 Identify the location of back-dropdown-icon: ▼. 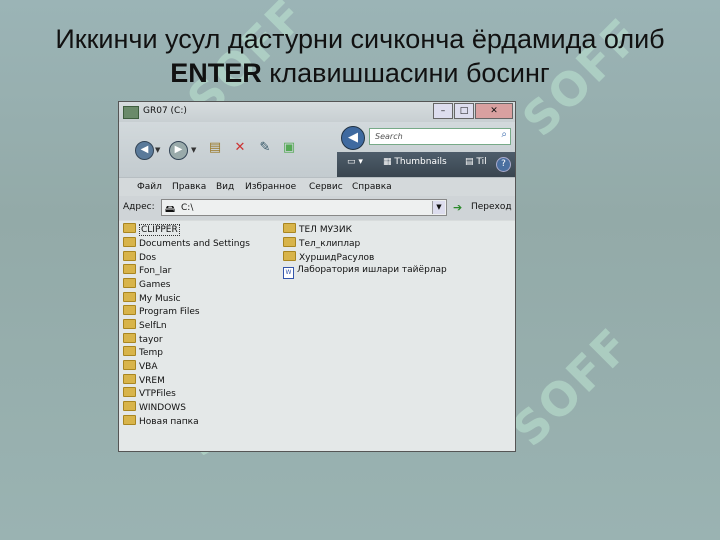
(157, 150).